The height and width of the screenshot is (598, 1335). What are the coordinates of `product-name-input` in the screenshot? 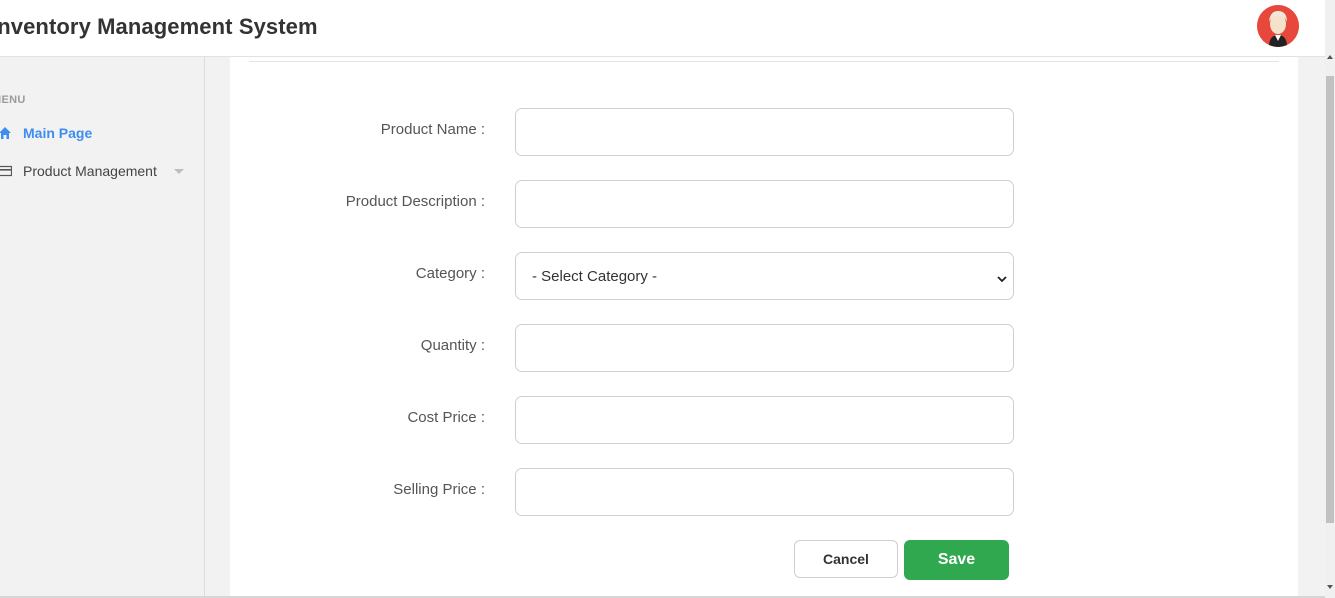 It's located at (764, 132).